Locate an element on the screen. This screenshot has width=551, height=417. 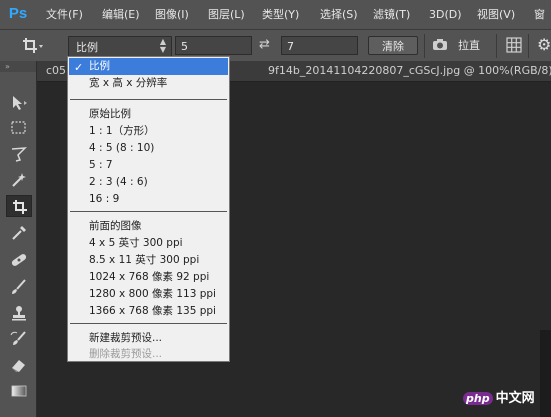
checkmark-icon: ✓ is located at coordinates (79, 67).